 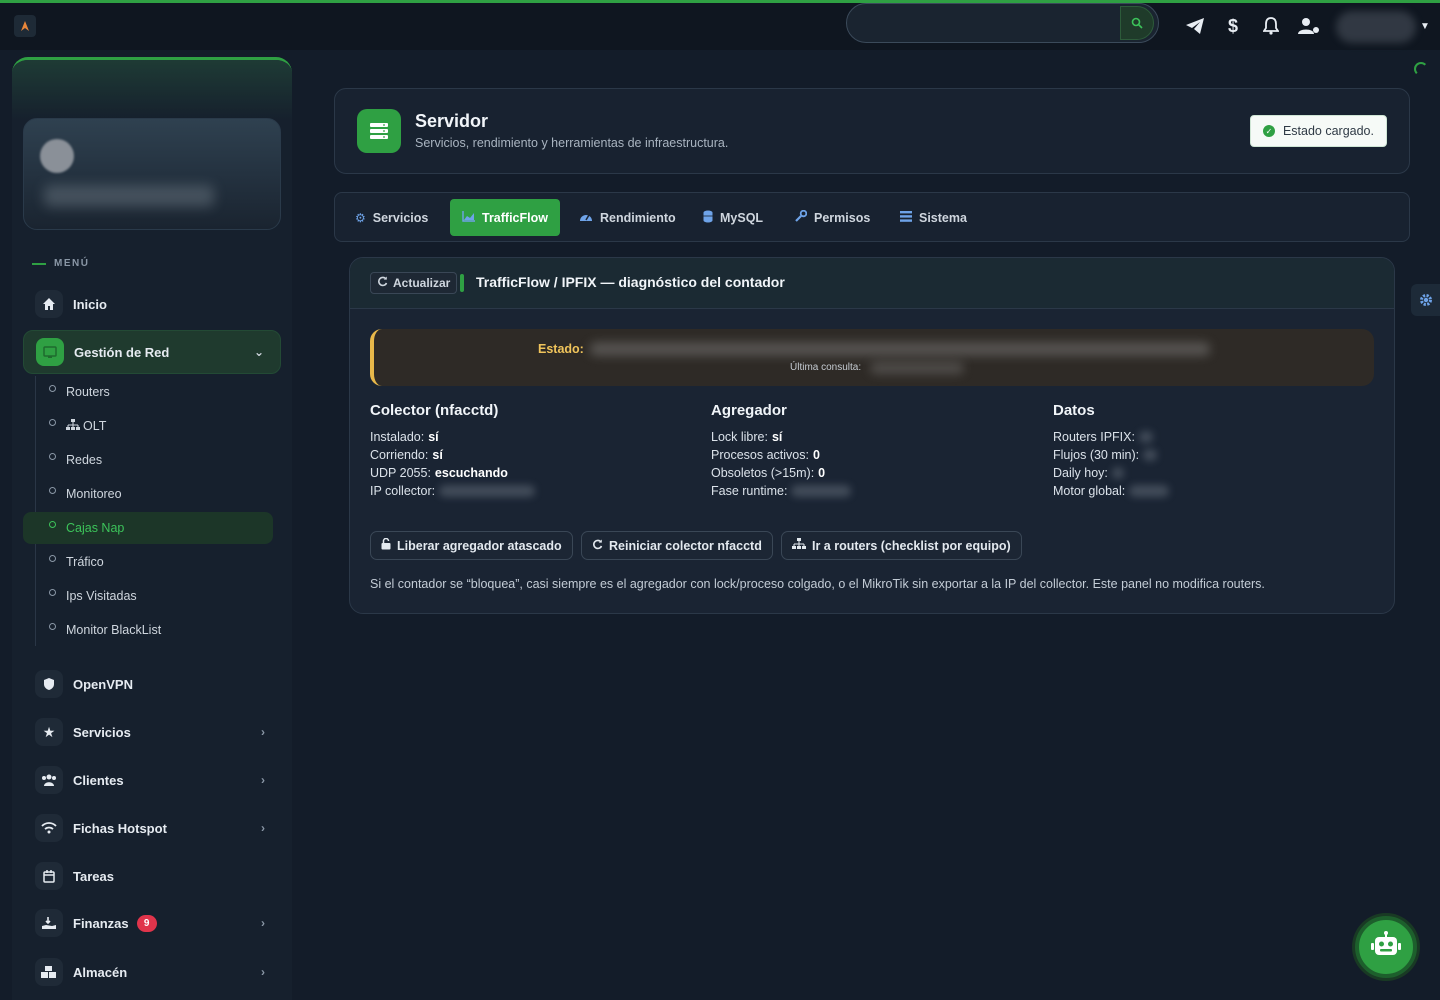 I want to click on sidebar-item-finanzas: Finanzas 9 ›, so click(x=152, y=923).